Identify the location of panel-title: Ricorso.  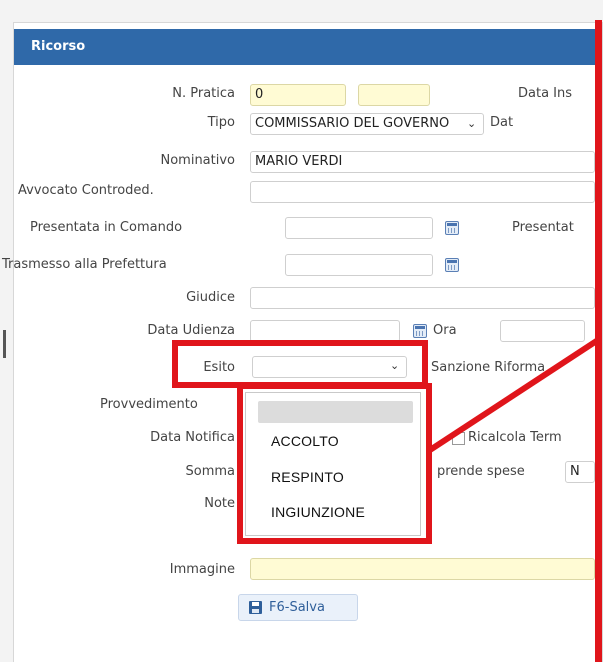
(308, 47).